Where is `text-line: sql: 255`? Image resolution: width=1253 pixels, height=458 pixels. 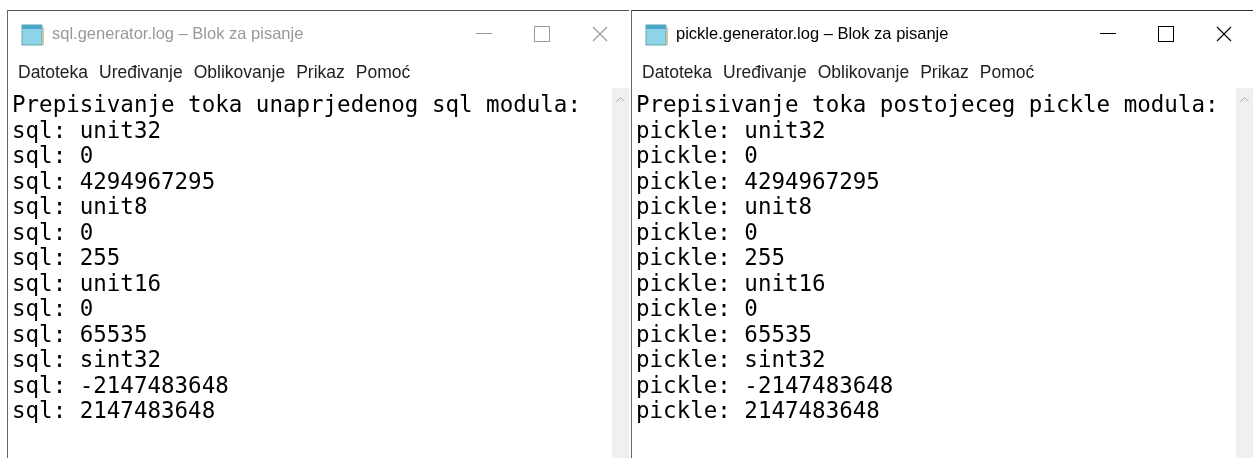
text-line: sql: 255 is located at coordinates (67, 258).